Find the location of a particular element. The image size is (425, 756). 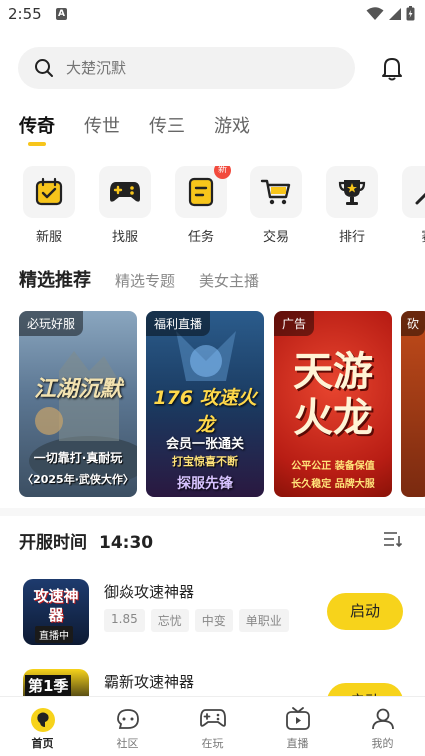

card-art is located at coordinates (83, 418).